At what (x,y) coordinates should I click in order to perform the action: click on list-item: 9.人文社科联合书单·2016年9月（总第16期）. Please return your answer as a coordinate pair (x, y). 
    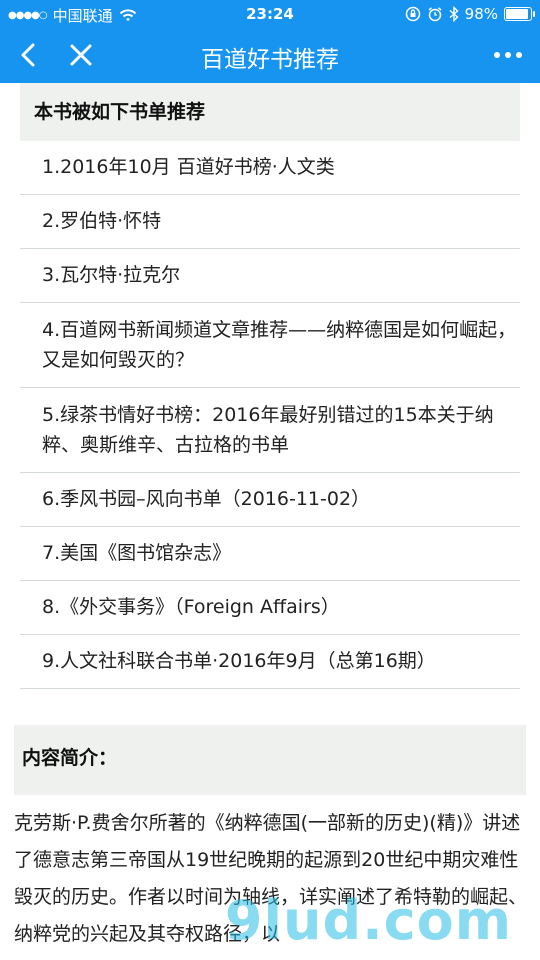
    Looking at the image, I should click on (270, 662).